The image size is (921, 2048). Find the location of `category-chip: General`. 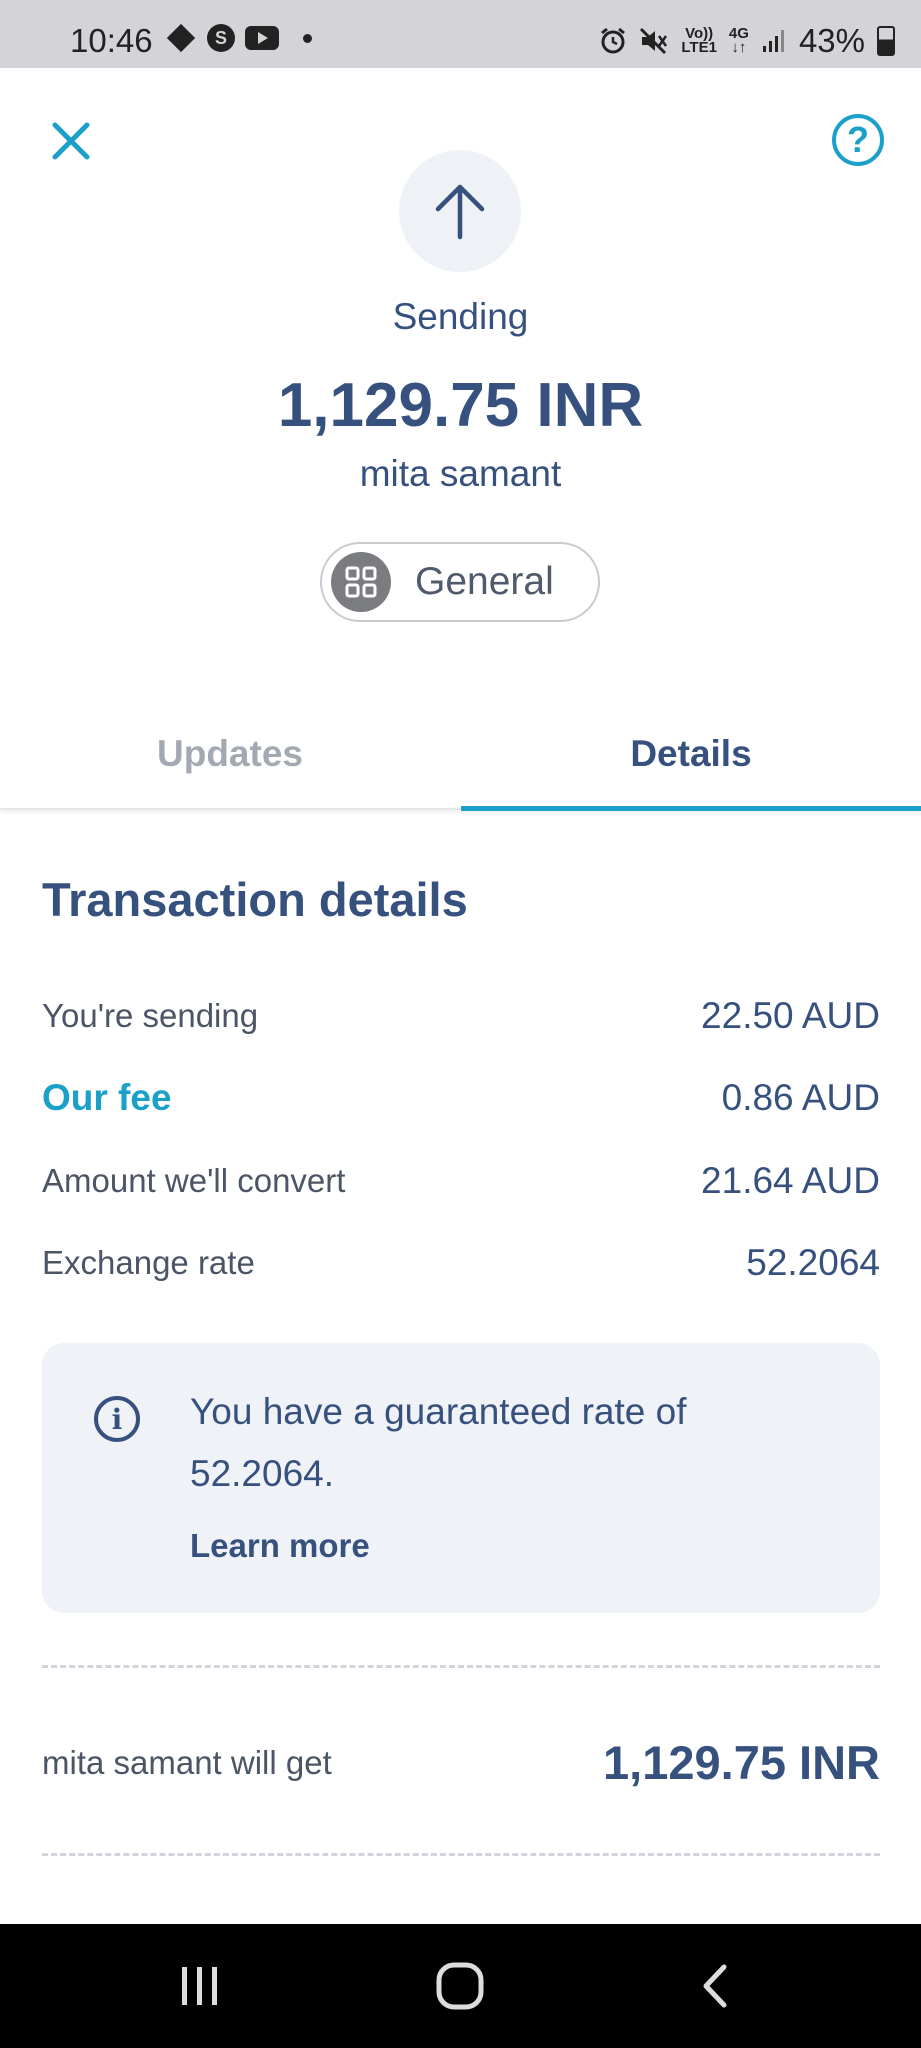

category-chip: General is located at coordinates (460, 582).